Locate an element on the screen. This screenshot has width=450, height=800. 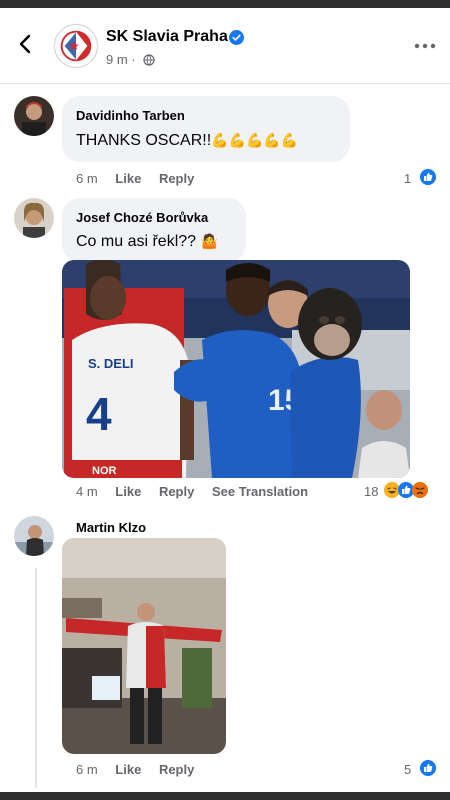
comment-text: Co mu asi řekl?? 🤷 is located at coordinates (147, 242).